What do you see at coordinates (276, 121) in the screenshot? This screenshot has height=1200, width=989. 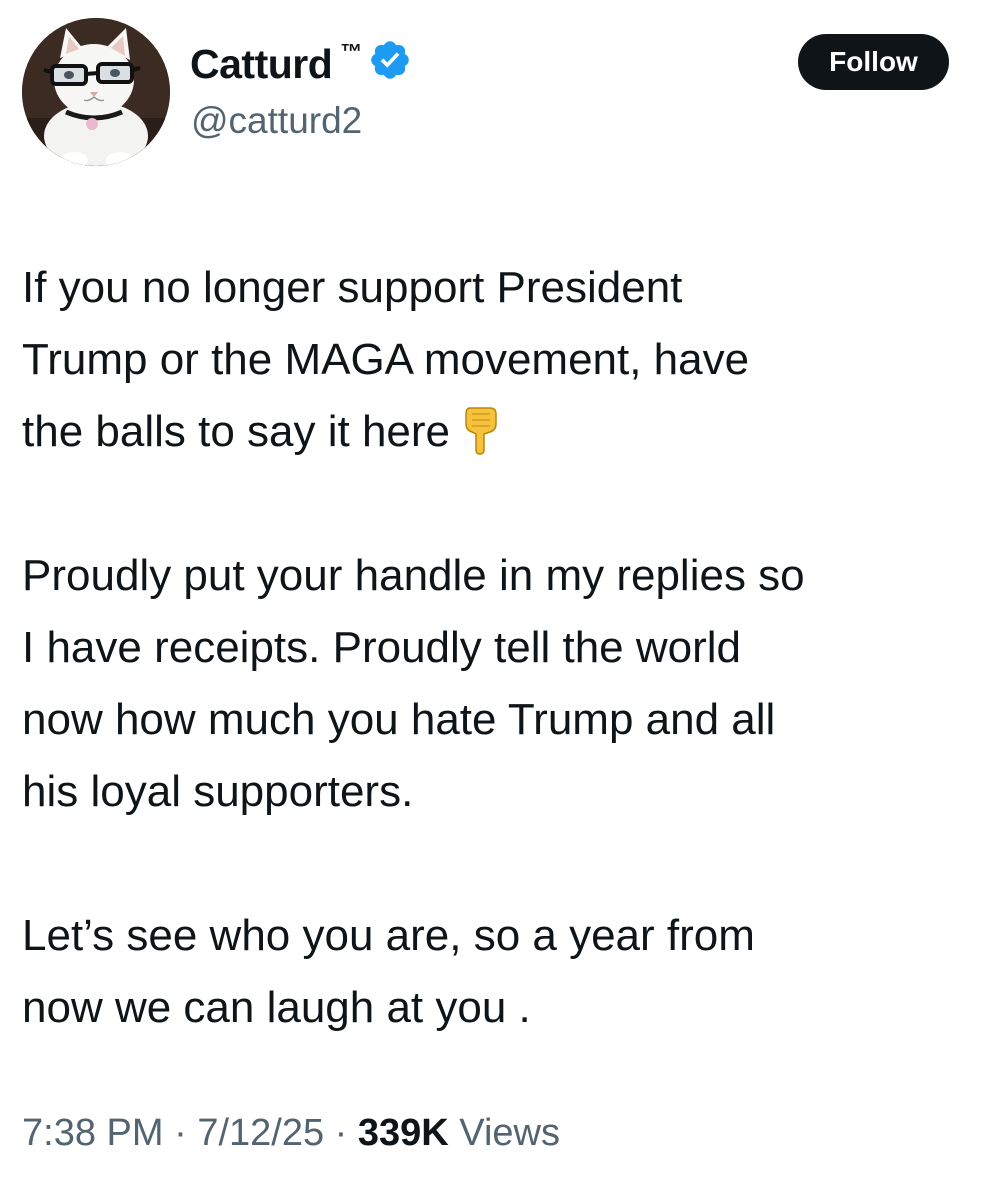 I see `author-handle: @catturd2` at bounding box center [276, 121].